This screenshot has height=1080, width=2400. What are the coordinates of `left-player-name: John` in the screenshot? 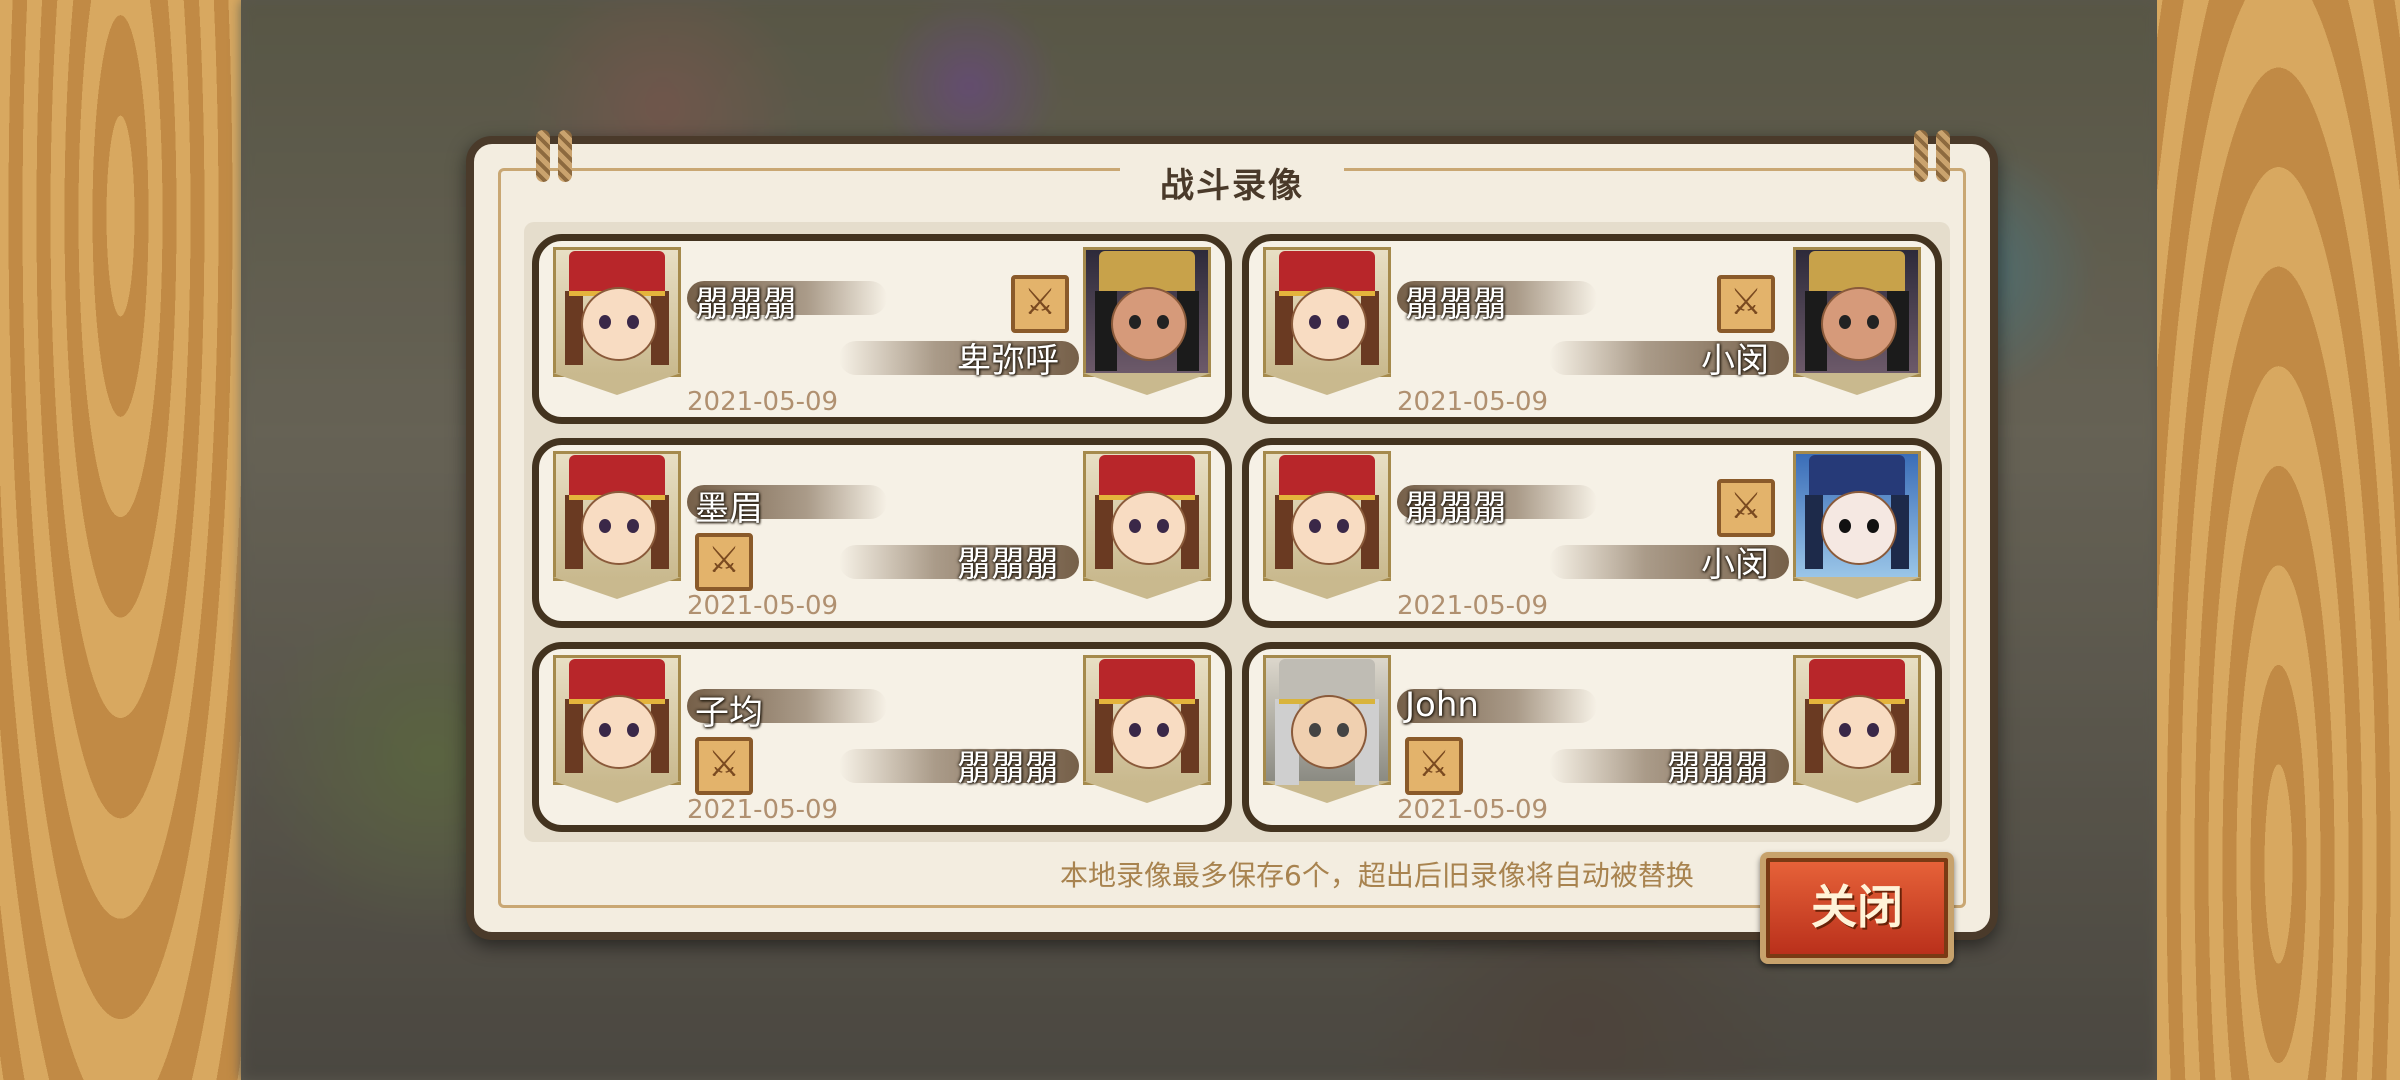 It's located at (1442, 705).